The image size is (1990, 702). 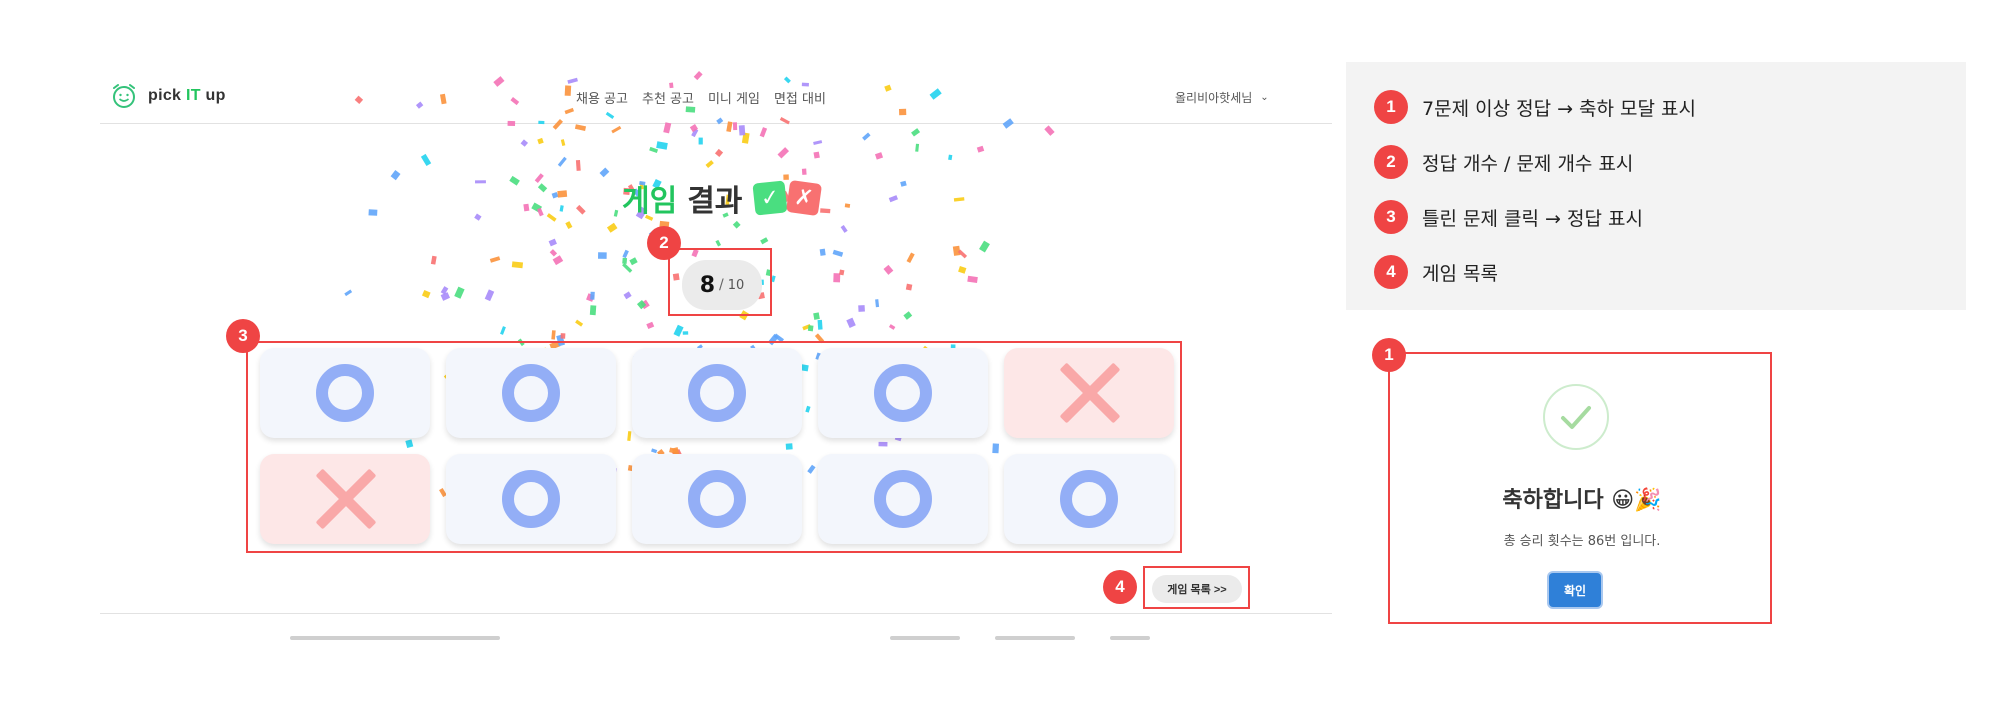 I want to click on title-rest: 결과, so click(x=715, y=201).